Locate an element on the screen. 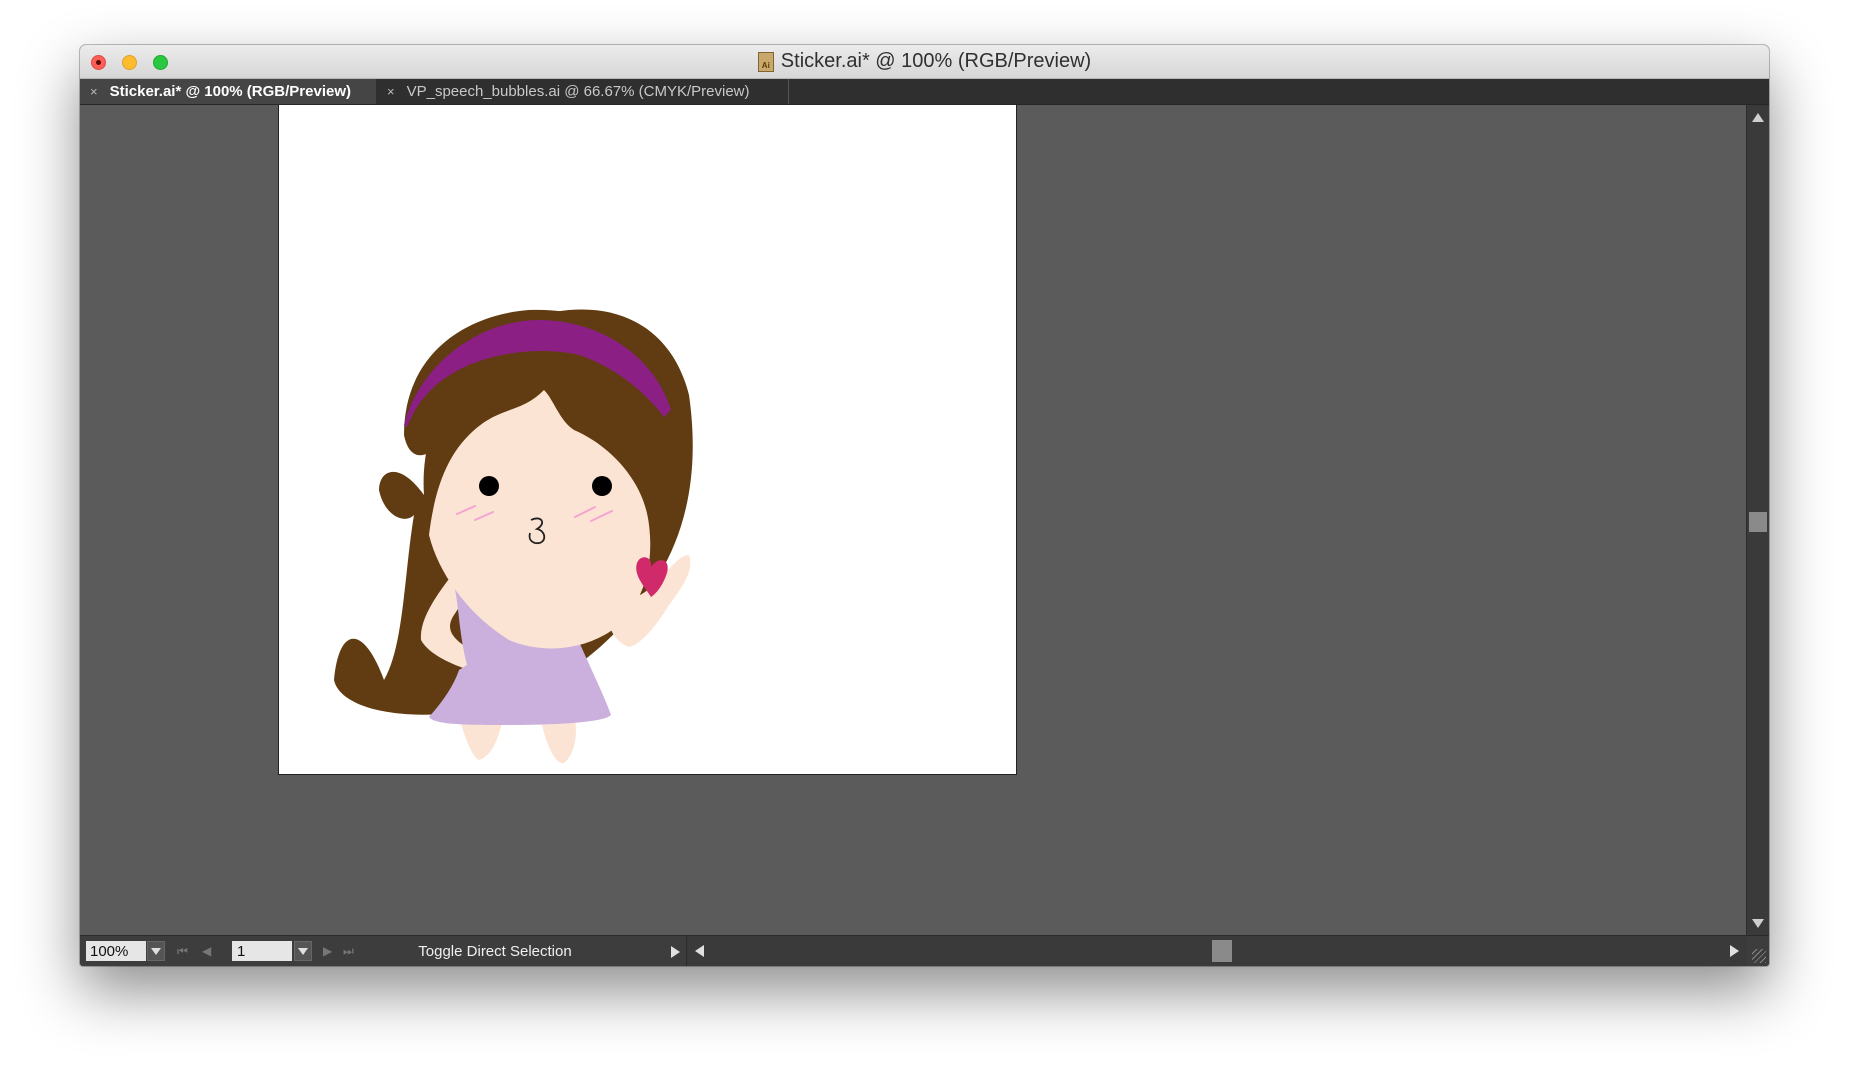 This screenshot has width=1849, height=1080. title-bar: Ai Sticker.ai* @ 100% (RGB/Preview) is located at coordinates (924, 62).